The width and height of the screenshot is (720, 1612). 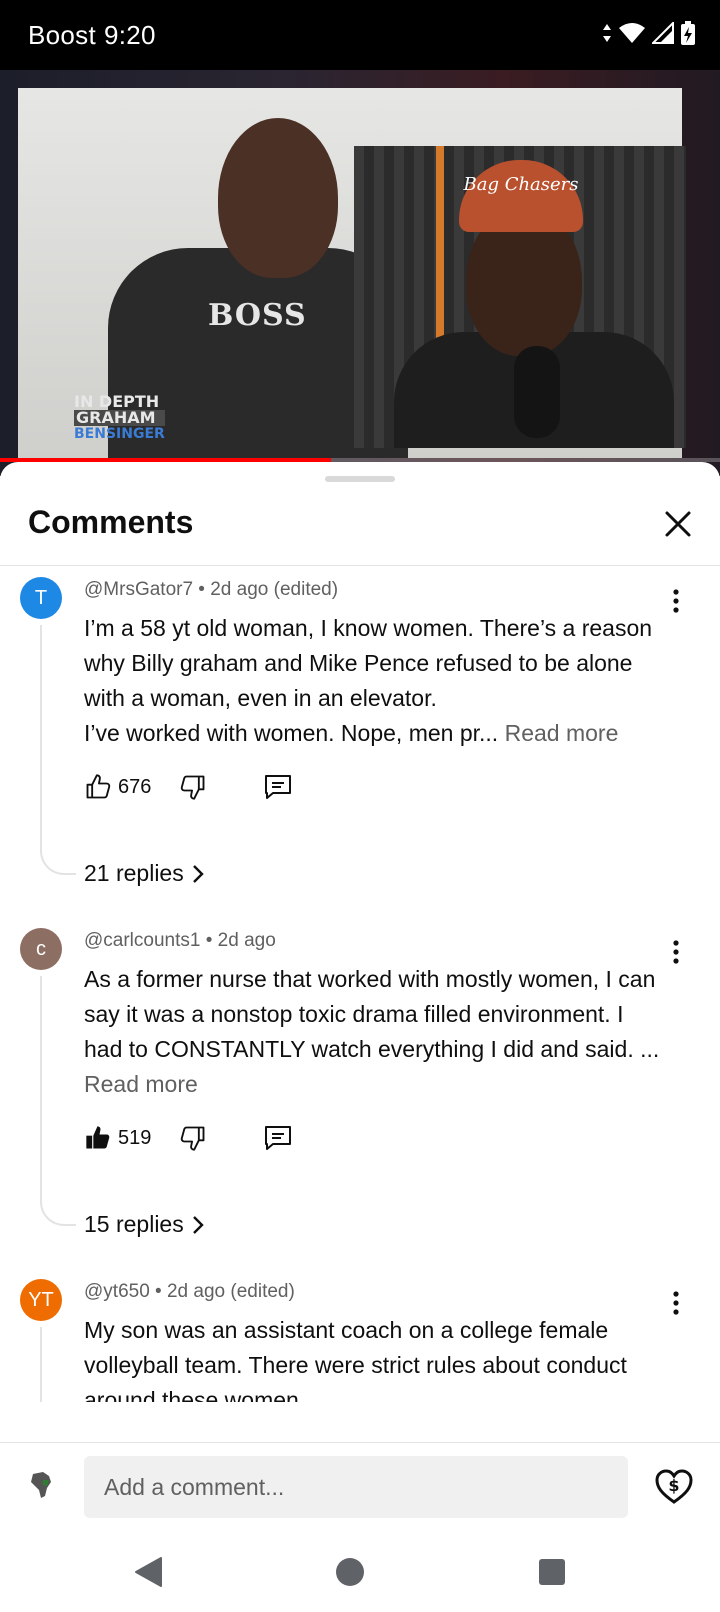 What do you see at coordinates (138, 589) in the screenshot?
I see `comment-author: @MrsGator7` at bounding box center [138, 589].